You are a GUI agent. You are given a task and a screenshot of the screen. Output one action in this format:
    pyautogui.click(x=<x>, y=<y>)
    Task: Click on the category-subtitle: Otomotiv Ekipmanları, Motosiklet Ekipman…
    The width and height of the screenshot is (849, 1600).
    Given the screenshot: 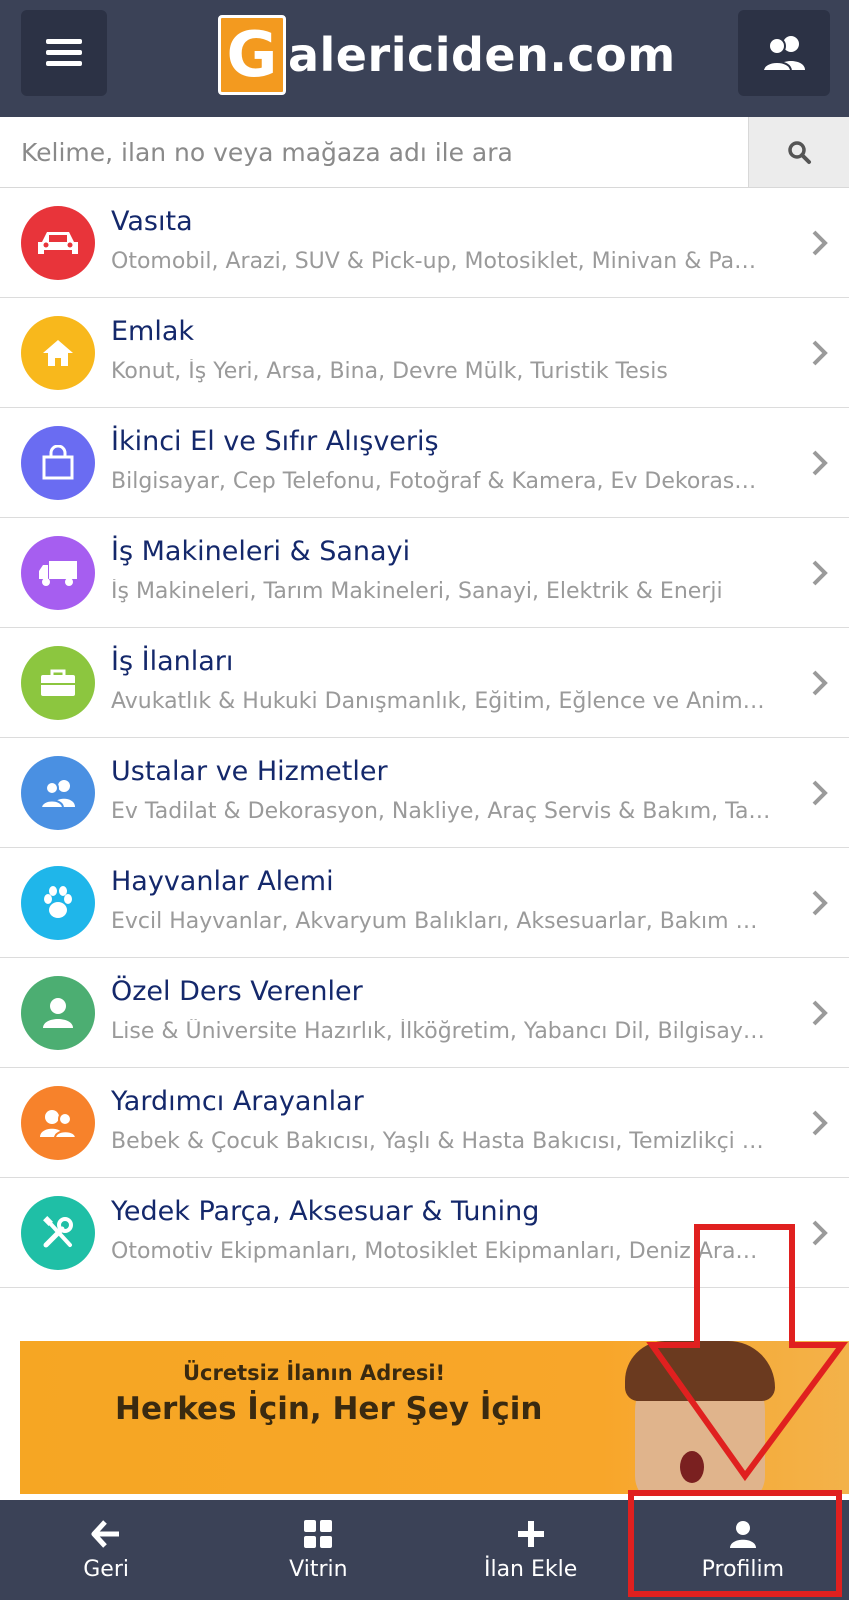 What is the action you would take?
    pyautogui.click(x=434, y=1251)
    